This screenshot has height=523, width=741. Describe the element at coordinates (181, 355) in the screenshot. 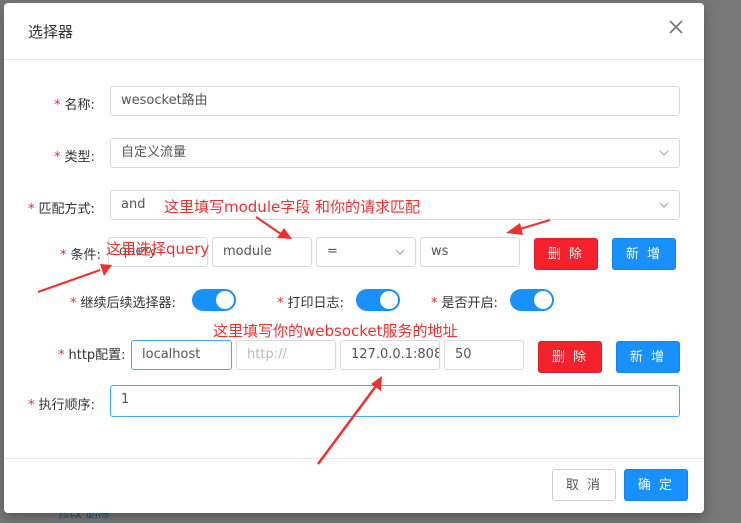

I see `http-host-input: localhost` at that location.